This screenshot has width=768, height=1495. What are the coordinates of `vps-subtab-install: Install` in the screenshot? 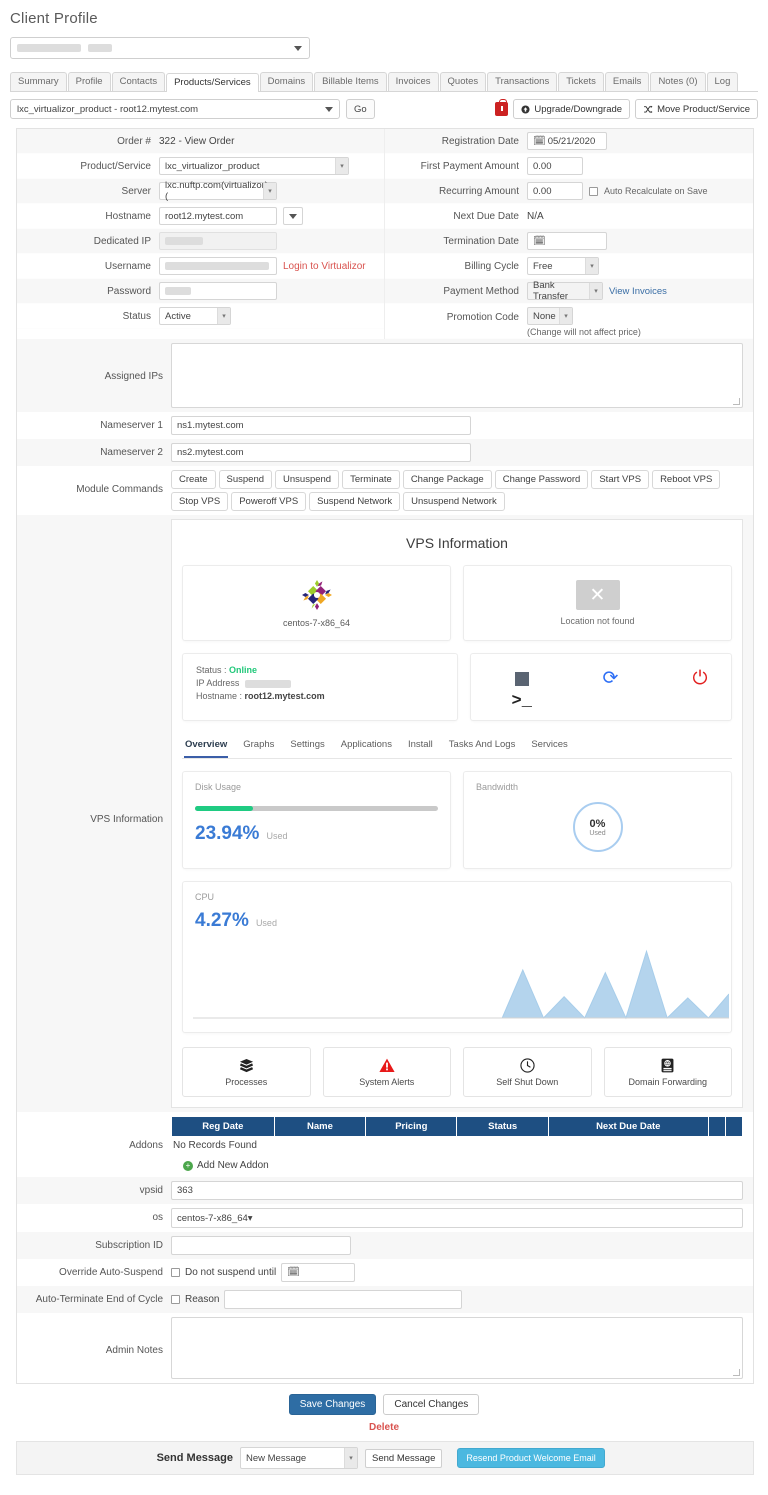 It's located at (420, 746).